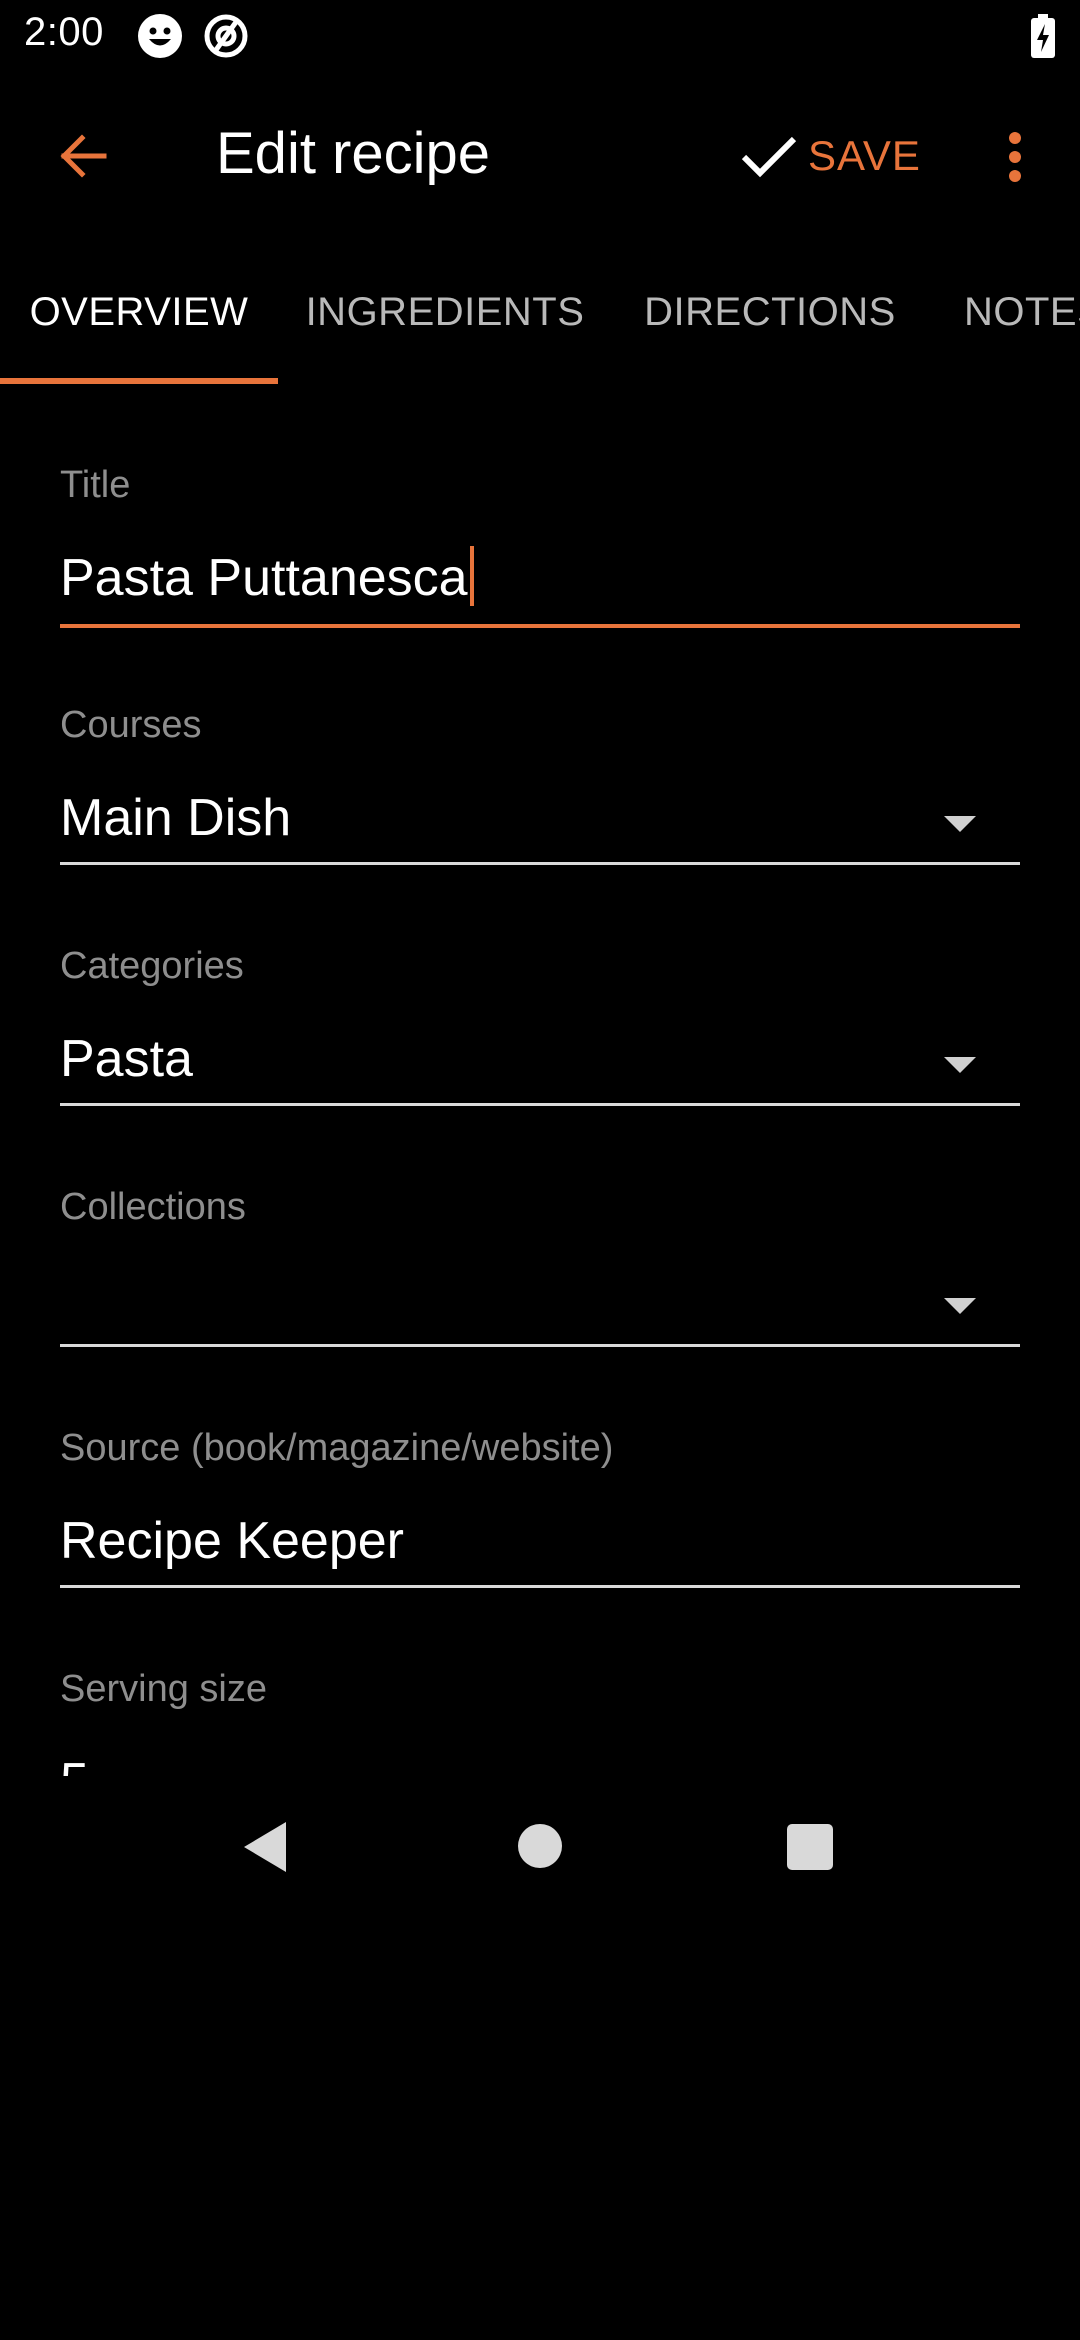 Image resolution: width=1080 pixels, height=2340 pixels. What do you see at coordinates (95, 485) in the screenshot?
I see `title-label: Title` at bounding box center [95, 485].